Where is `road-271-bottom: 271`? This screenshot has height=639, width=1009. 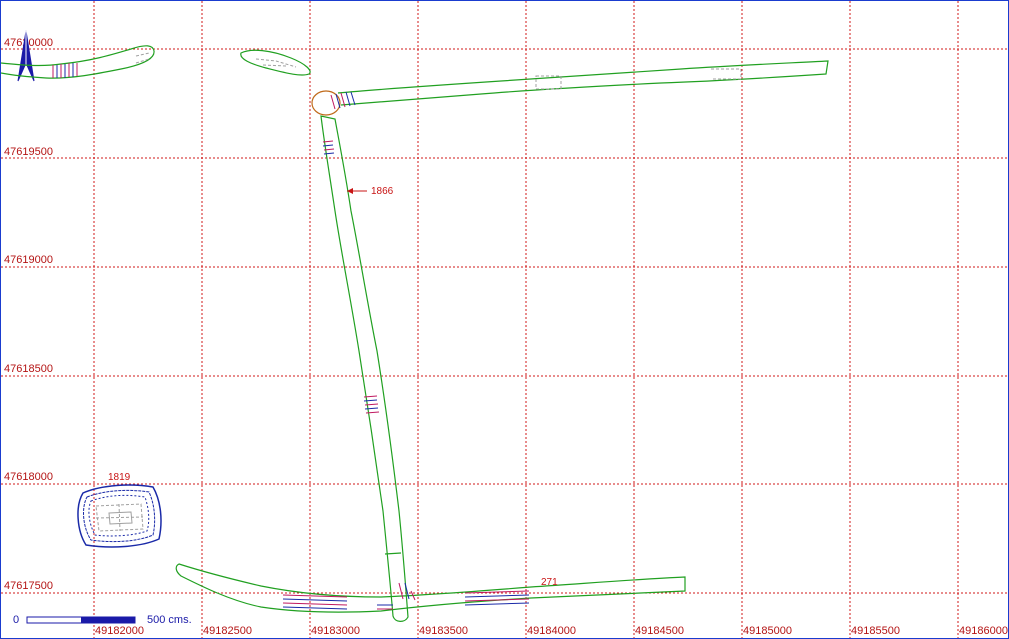
road-271-bottom: 271 is located at coordinates (430, 588).